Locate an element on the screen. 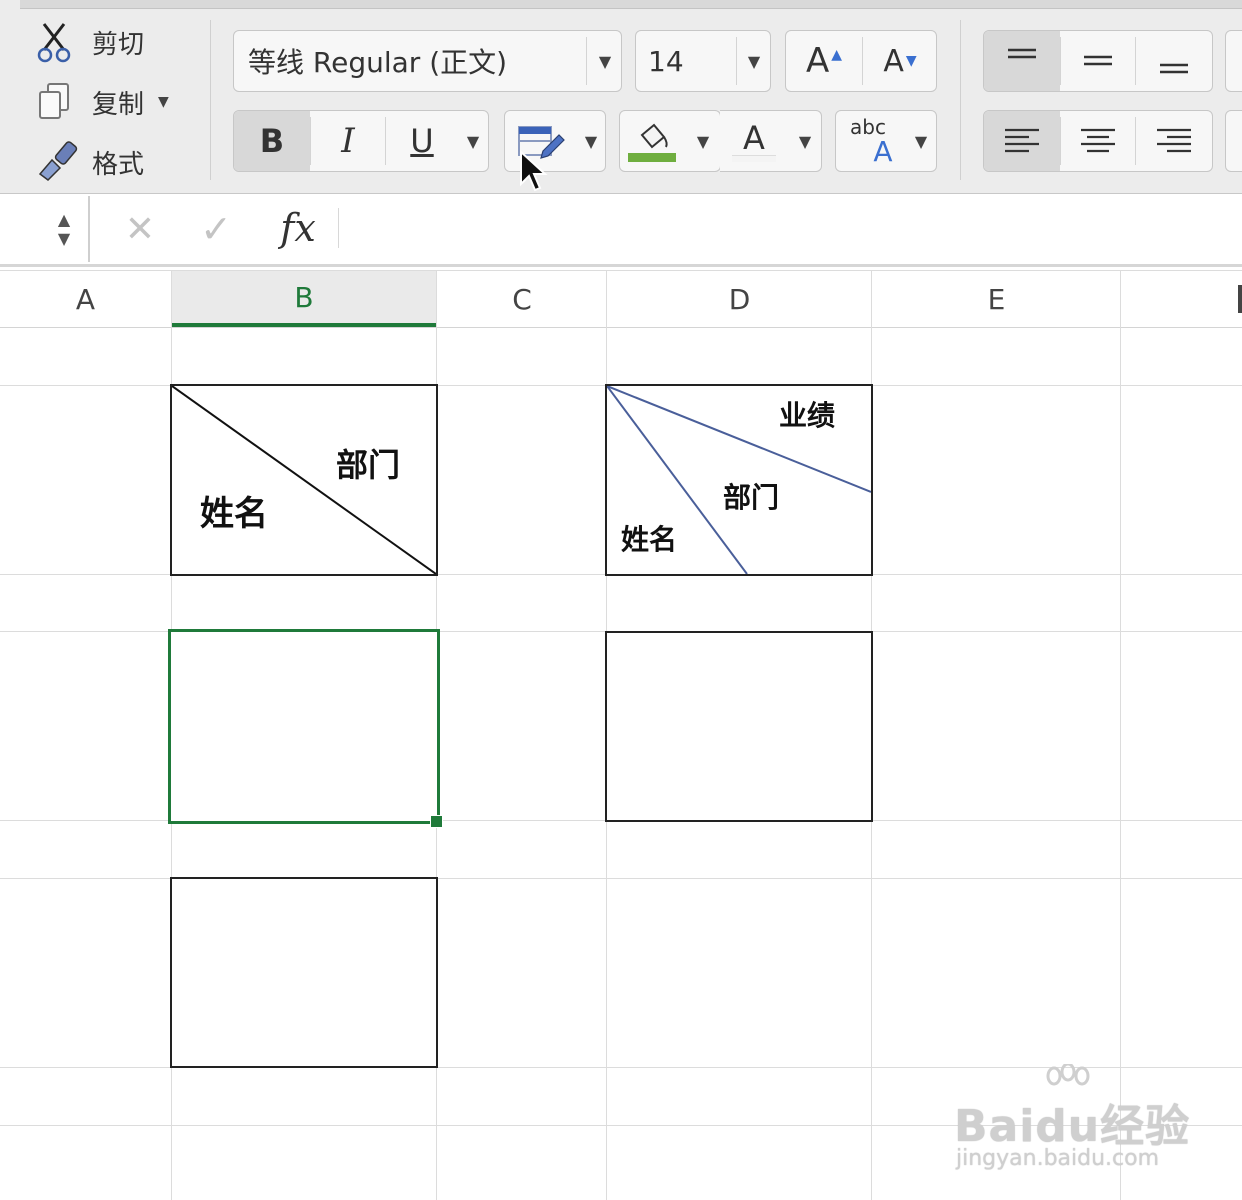 The width and height of the screenshot is (1242, 1200). font-name-value: 等线 Regular (正文) is located at coordinates (378, 62).